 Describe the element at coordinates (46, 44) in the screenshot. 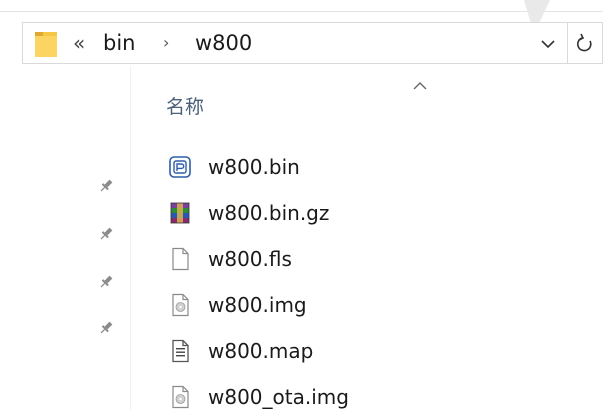

I see `folder-icon` at that location.